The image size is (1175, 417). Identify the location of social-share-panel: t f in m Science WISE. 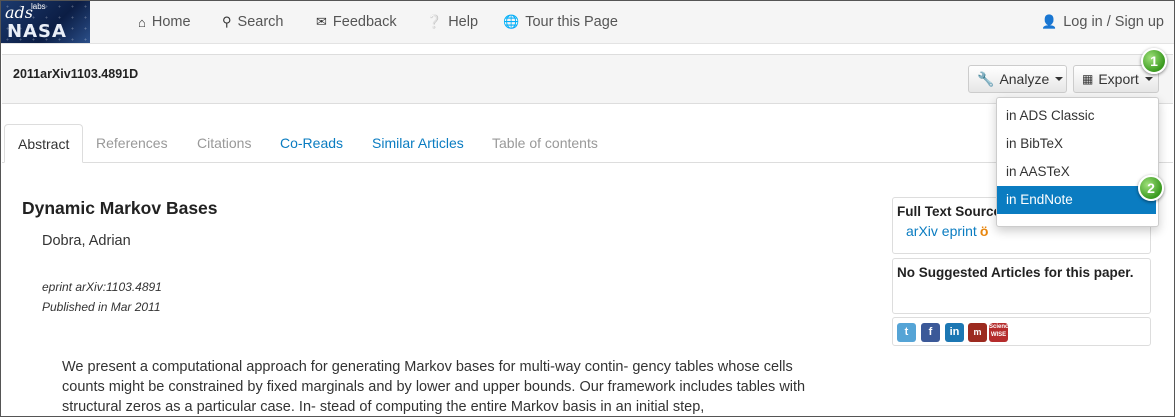
(1021, 331).